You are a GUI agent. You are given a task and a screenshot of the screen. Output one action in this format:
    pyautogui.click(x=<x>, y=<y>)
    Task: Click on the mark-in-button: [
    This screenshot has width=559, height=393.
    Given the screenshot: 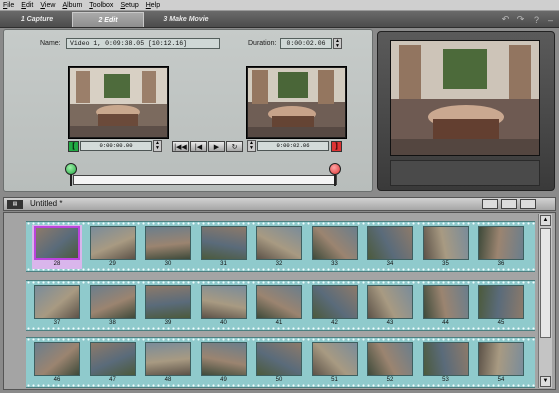 What is the action you would take?
    pyautogui.click(x=73, y=146)
    